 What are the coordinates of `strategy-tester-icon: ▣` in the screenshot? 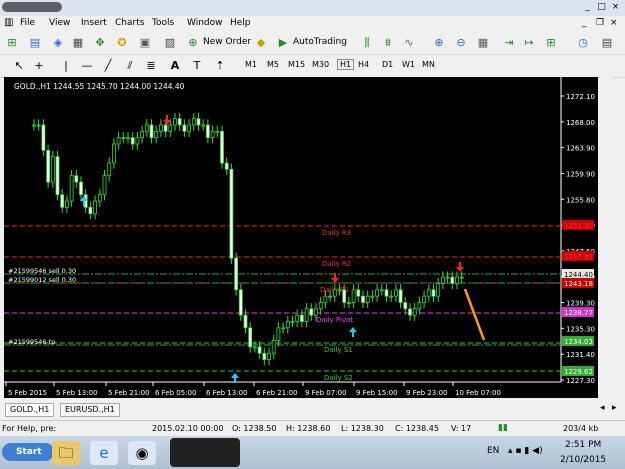 It's located at (145, 43).